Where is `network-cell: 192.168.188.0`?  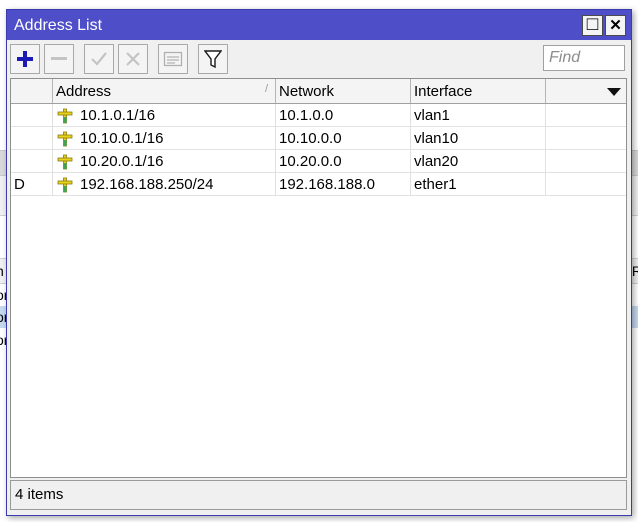 network-cell: 192.168.188.0 is located at coordinates (343, 184).